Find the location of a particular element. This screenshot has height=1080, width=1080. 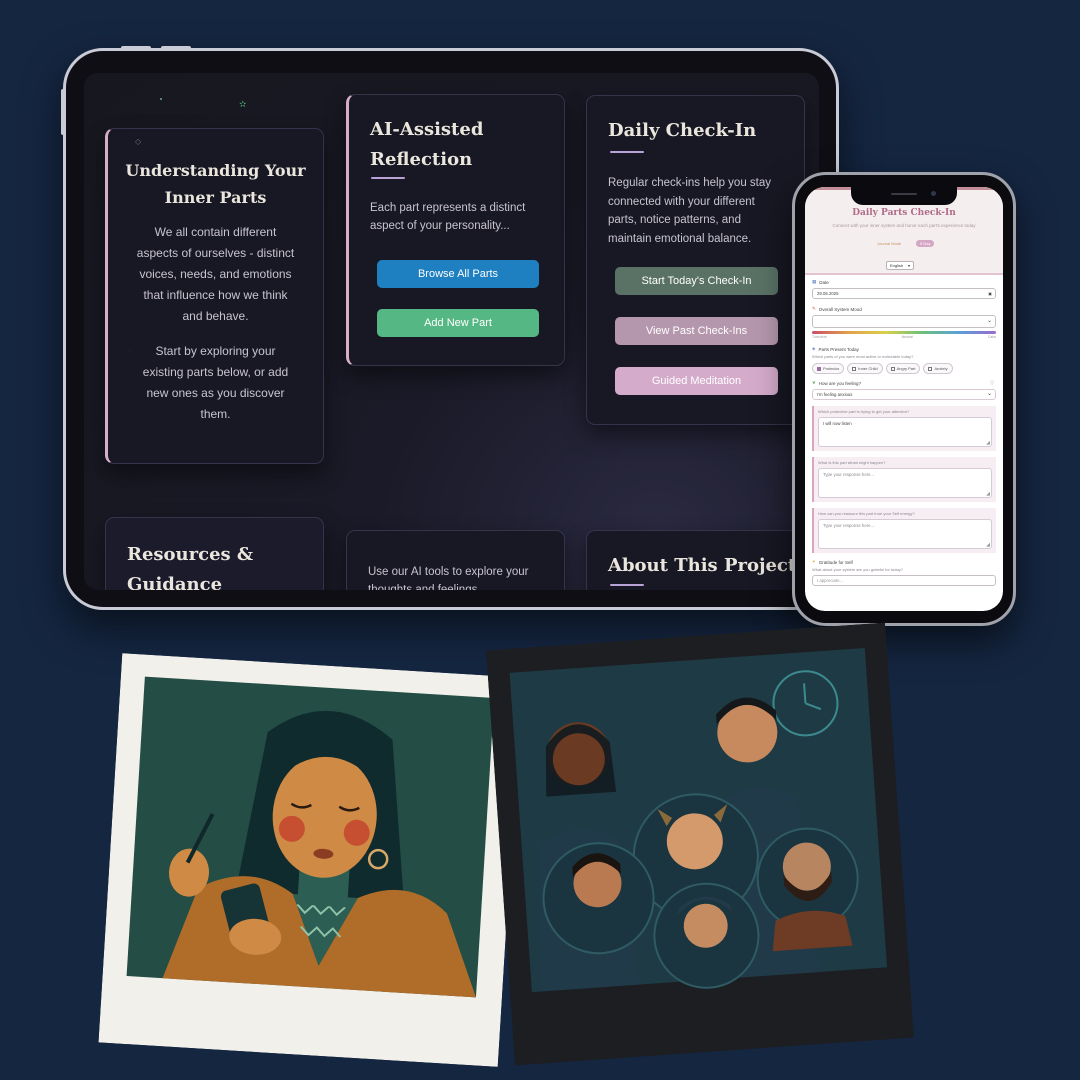

card-text-line: aspects of ourselves - distinct is located at coordinates (215, 253).